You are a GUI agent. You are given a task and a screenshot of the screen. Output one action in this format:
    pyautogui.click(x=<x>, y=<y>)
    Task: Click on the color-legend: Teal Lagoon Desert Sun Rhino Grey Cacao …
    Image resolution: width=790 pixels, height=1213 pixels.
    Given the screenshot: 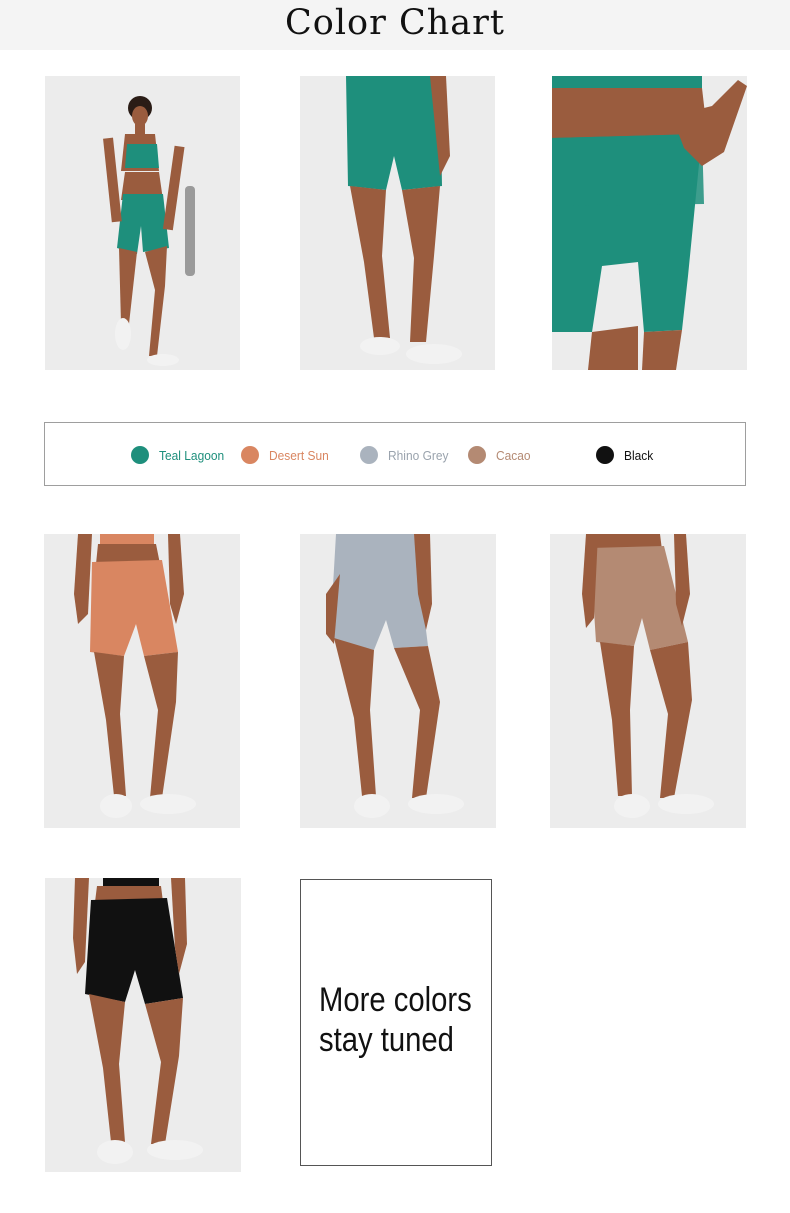 What is the action you would take?
    pyautogui.click(x=395, y=454)
    